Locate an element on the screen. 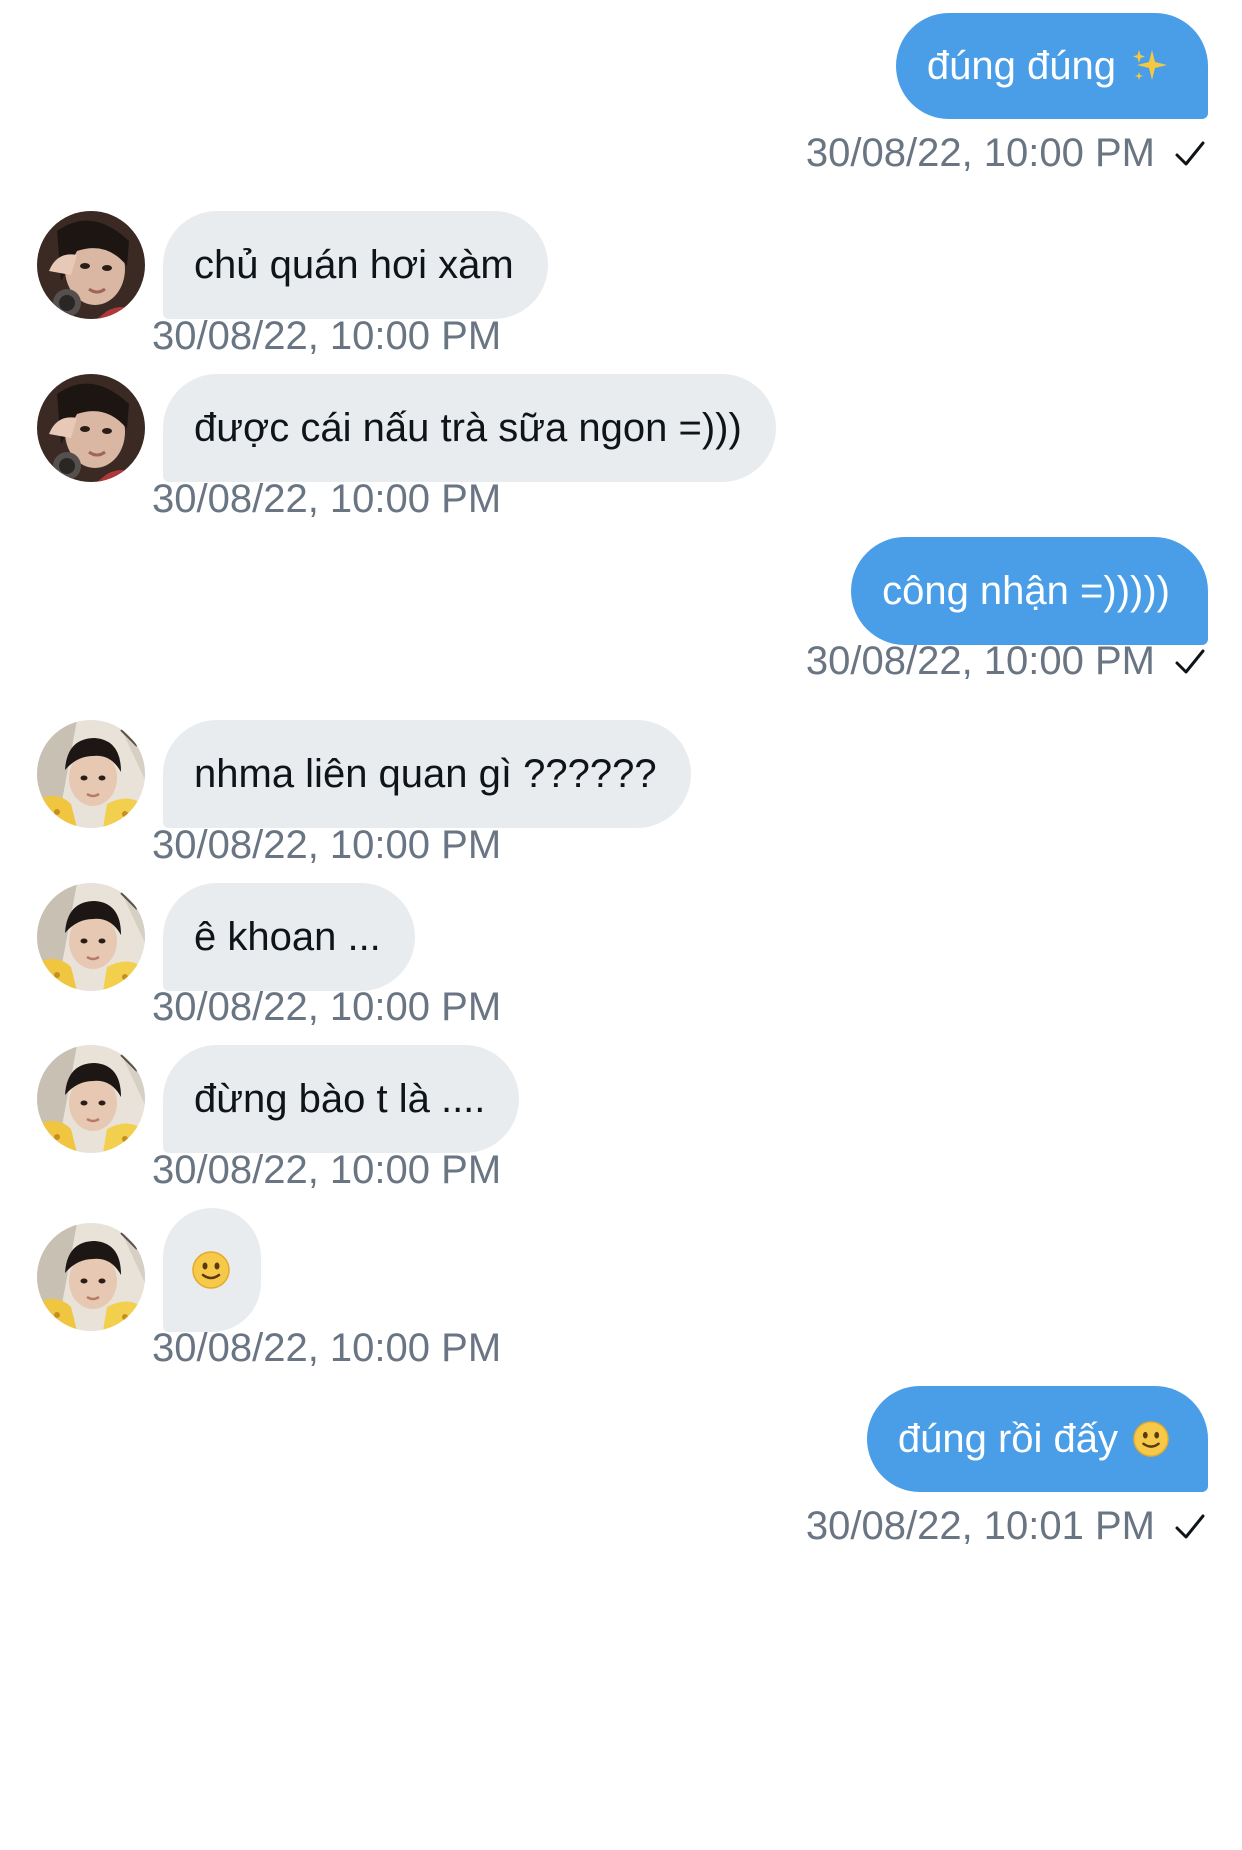  outgoing-message-bubble: công nhận =))))) is located at coordinates (1029, 591).